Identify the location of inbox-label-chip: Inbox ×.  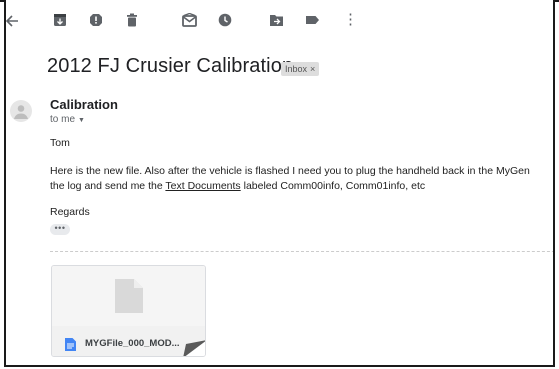
(300, 69).